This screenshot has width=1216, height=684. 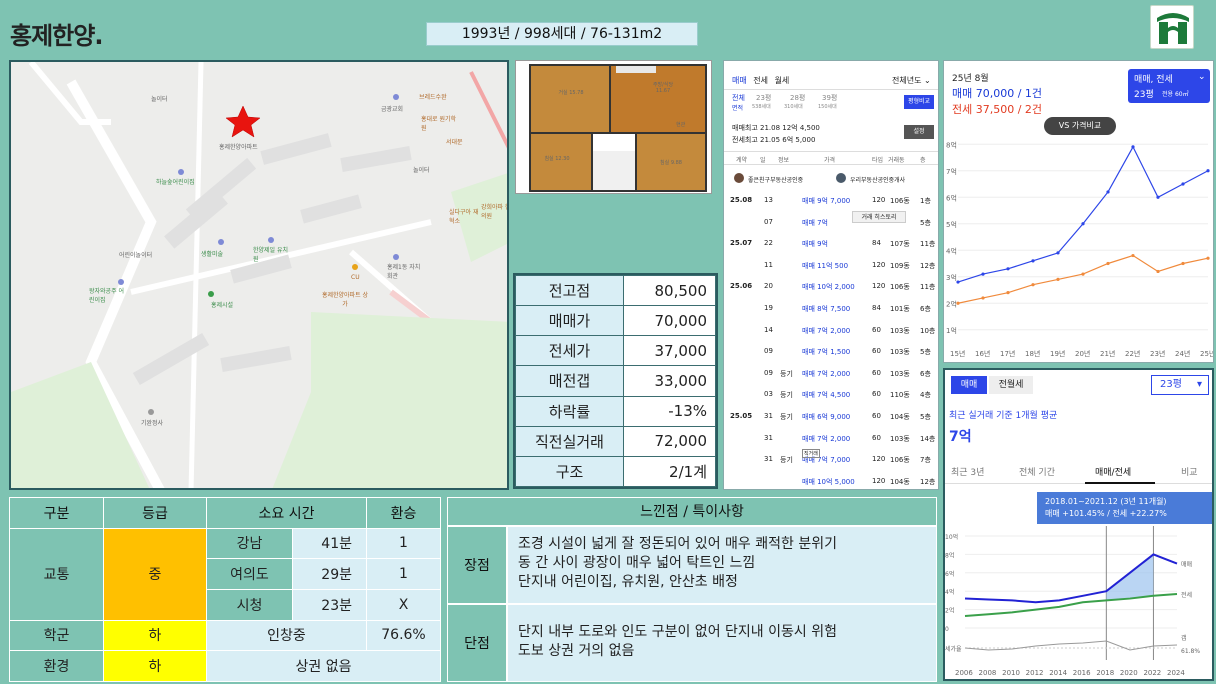 What do you see at coordinates (900, 265) in the screenshot?
I see `cell-dong: 109동` at bounding box center [900, 265].